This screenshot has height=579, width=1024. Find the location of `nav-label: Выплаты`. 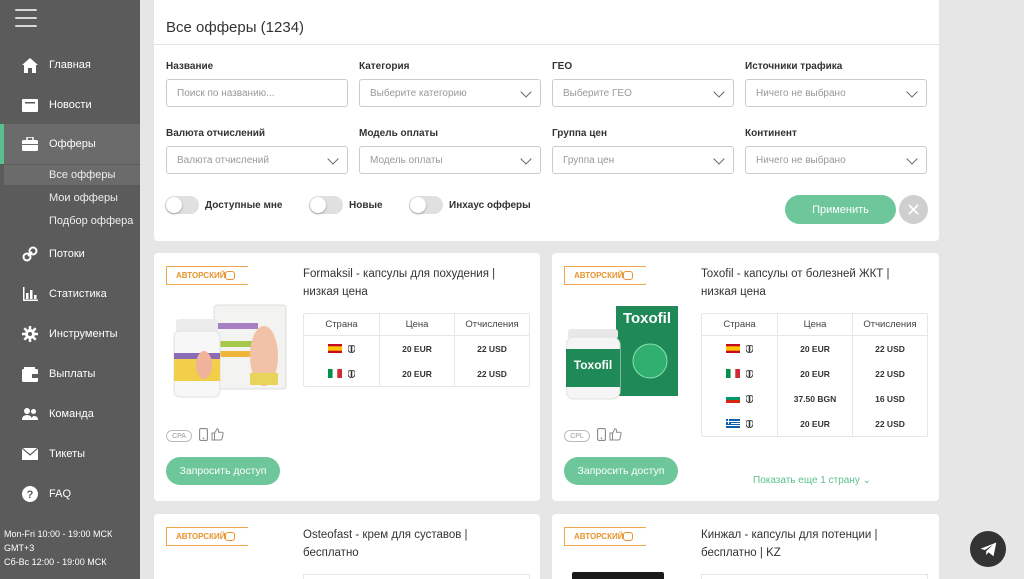

nav-label: Выплаты is located at coordinates (72, 374).